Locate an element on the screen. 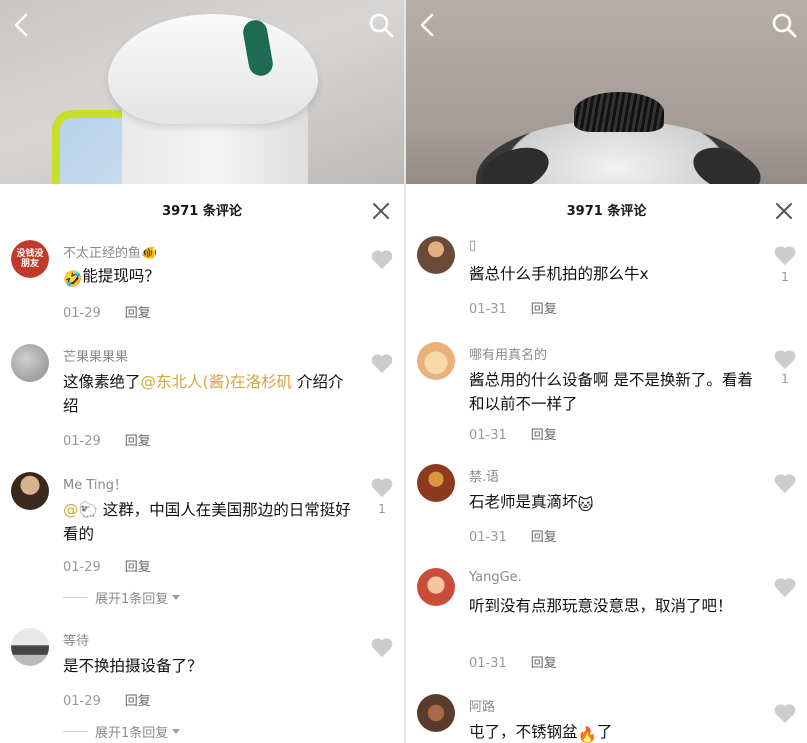  username: 哪有用真名的 is located at coordinates (508, 353).